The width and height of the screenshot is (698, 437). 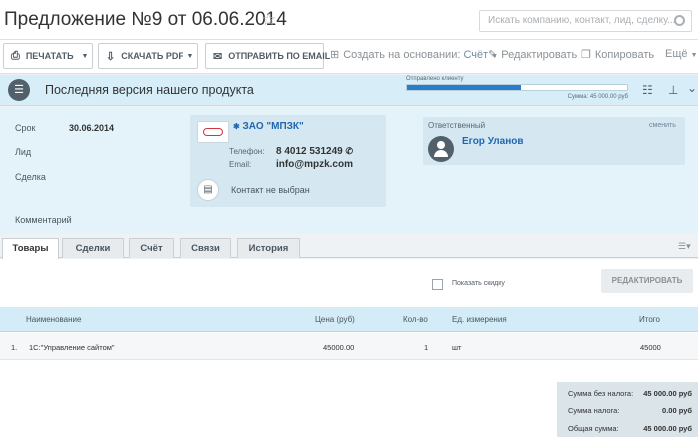 What do you see at coordinates (349, 246) in the screenshot?
I see `tab-bar: Товары Сделки Счёт Связи История ☰▾` at bounding box center [349, 246].